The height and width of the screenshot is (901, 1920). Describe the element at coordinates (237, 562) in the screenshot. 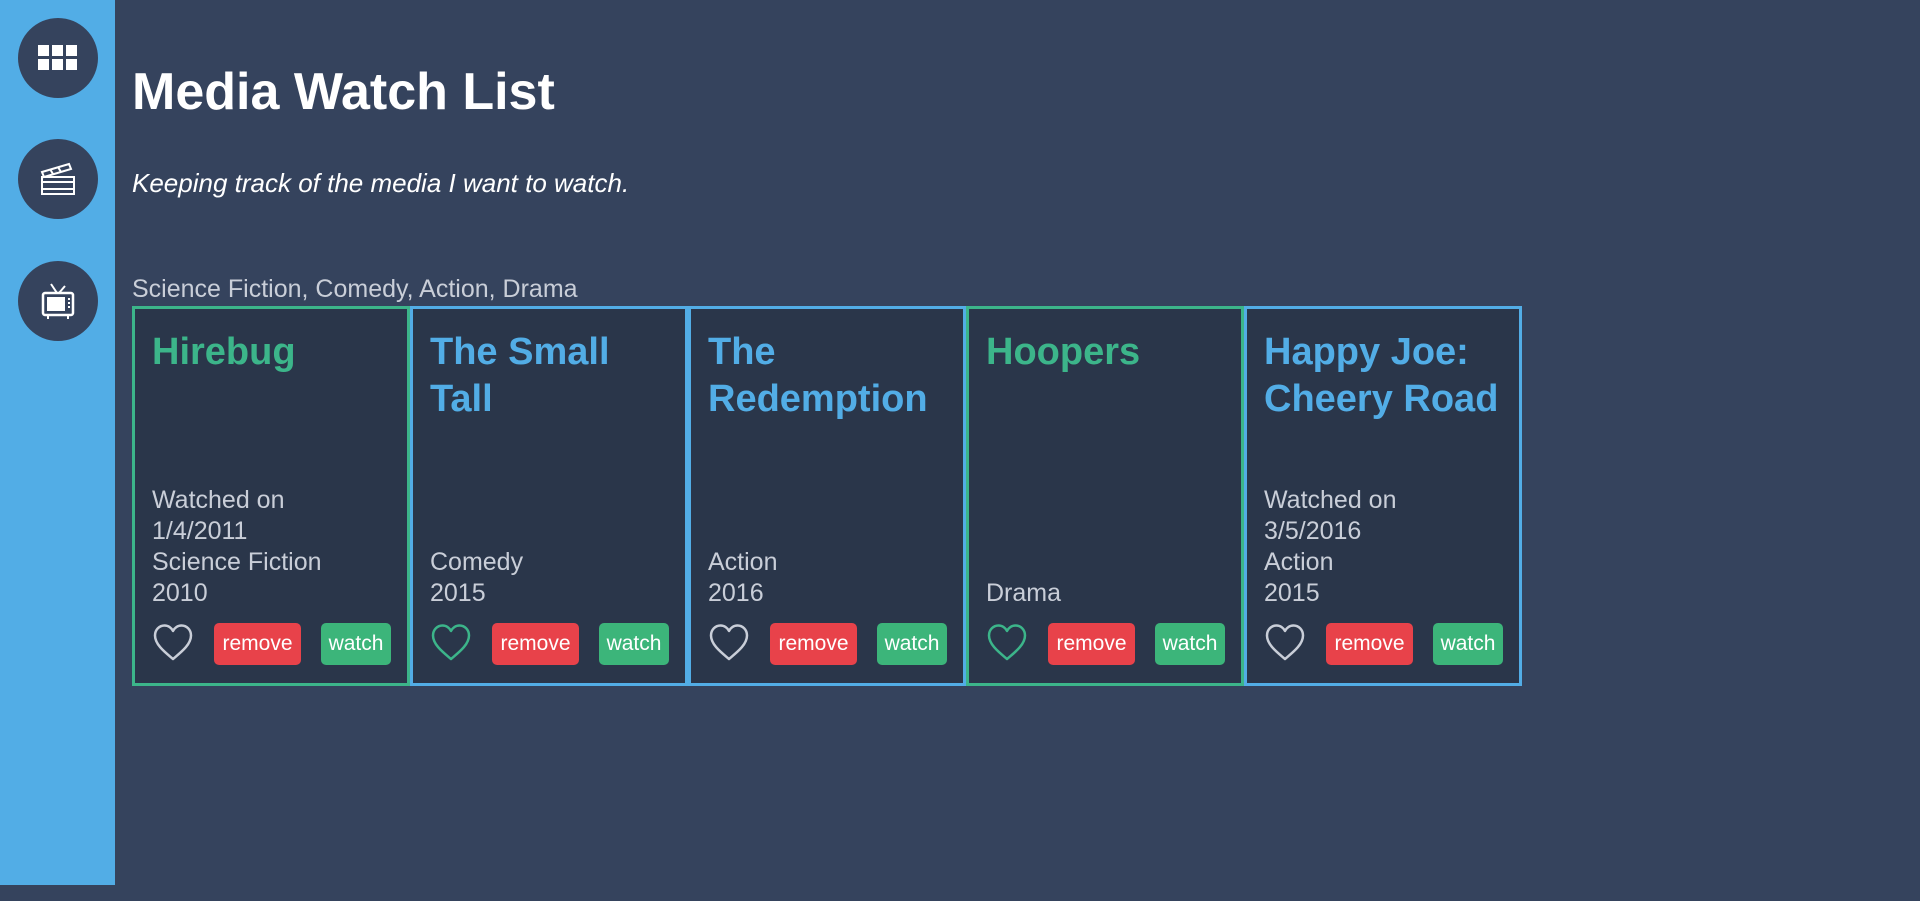

I see `media-genre: Science Fiction` at that location.